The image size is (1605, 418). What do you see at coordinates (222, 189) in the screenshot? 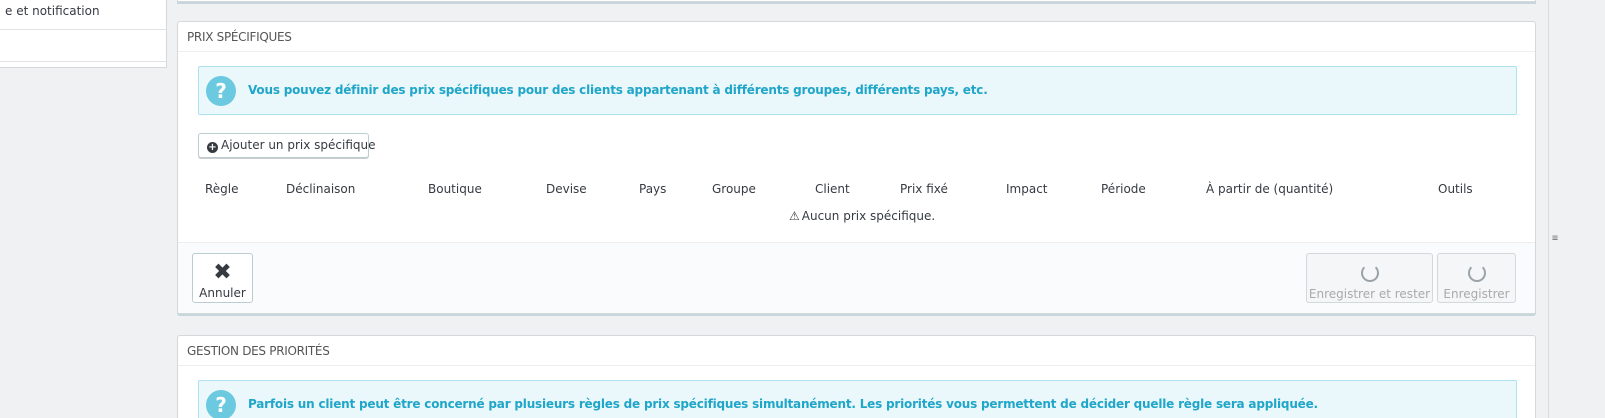
I see `column-header-rule: Règle` at bounding box center [222, 189].